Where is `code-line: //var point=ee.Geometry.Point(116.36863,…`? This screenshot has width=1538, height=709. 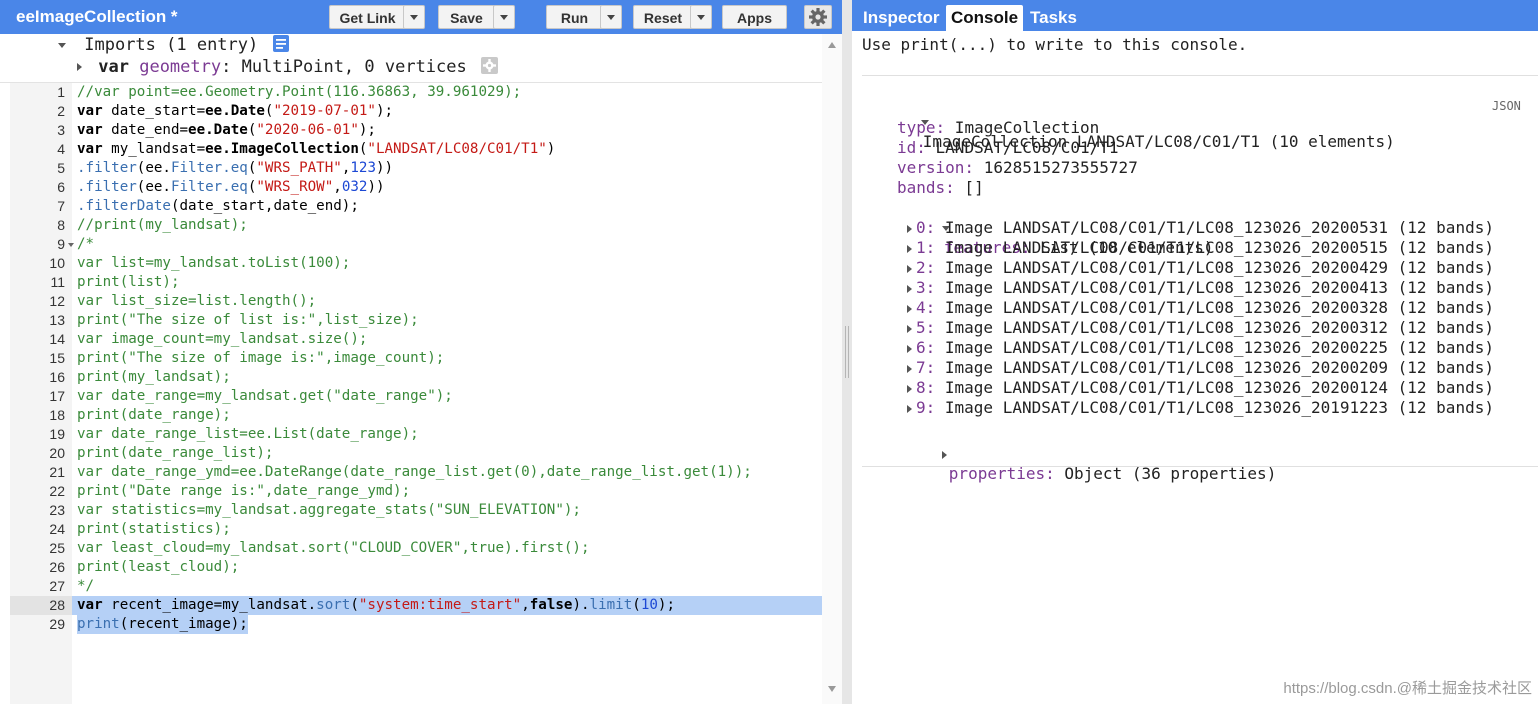
code-line: //var point=ee.Geometry.Point(116.36863,… is located at coordinates (447, 92).